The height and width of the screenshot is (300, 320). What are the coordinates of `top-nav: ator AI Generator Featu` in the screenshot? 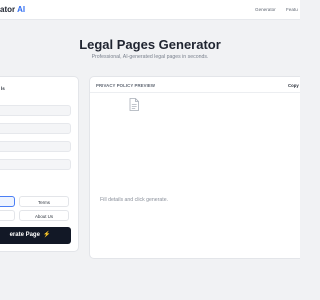 It's located at (150, 10).